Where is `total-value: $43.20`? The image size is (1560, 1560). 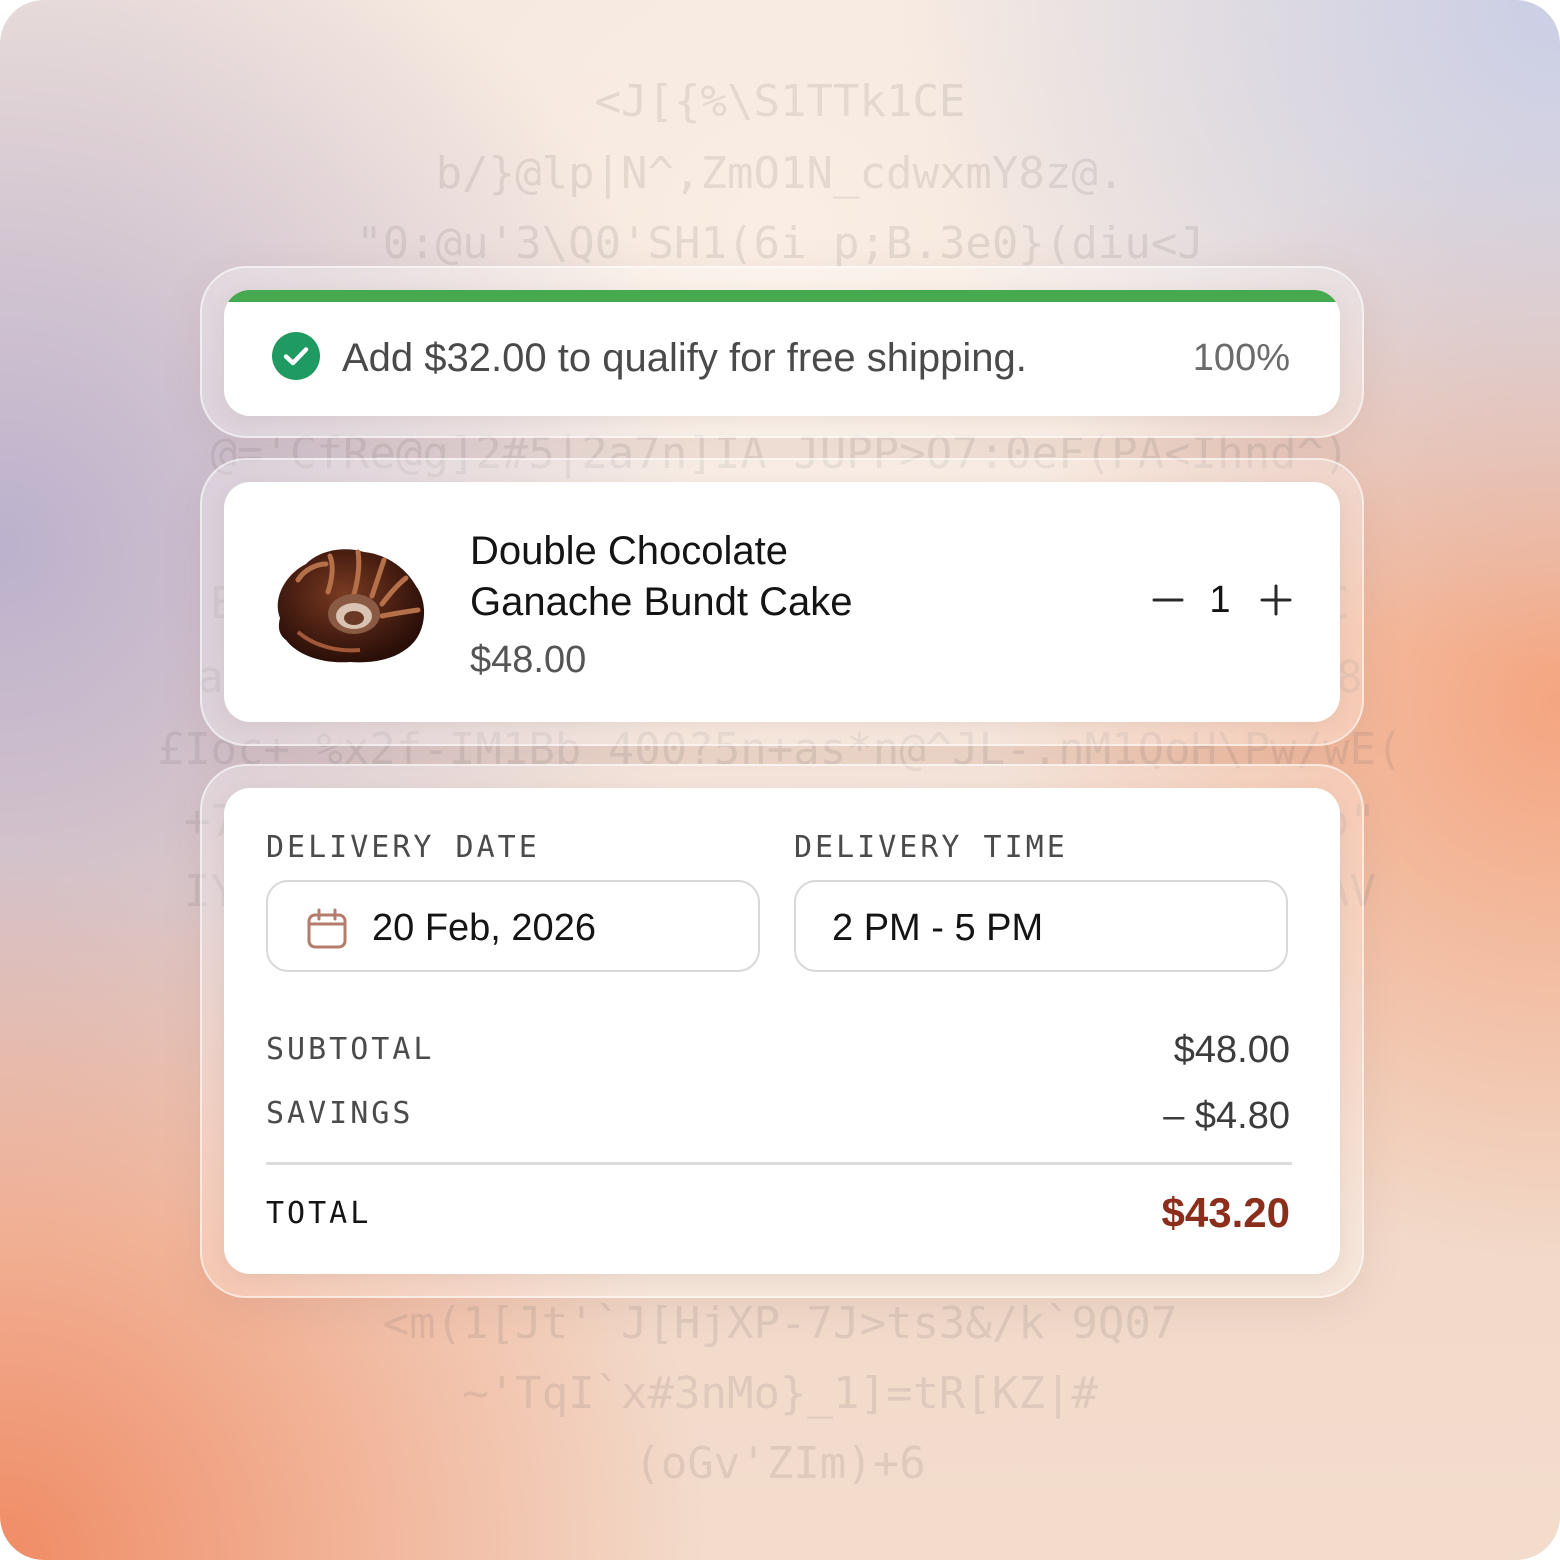 total-value: $43.20 is located at coordinates (1225, 1212).